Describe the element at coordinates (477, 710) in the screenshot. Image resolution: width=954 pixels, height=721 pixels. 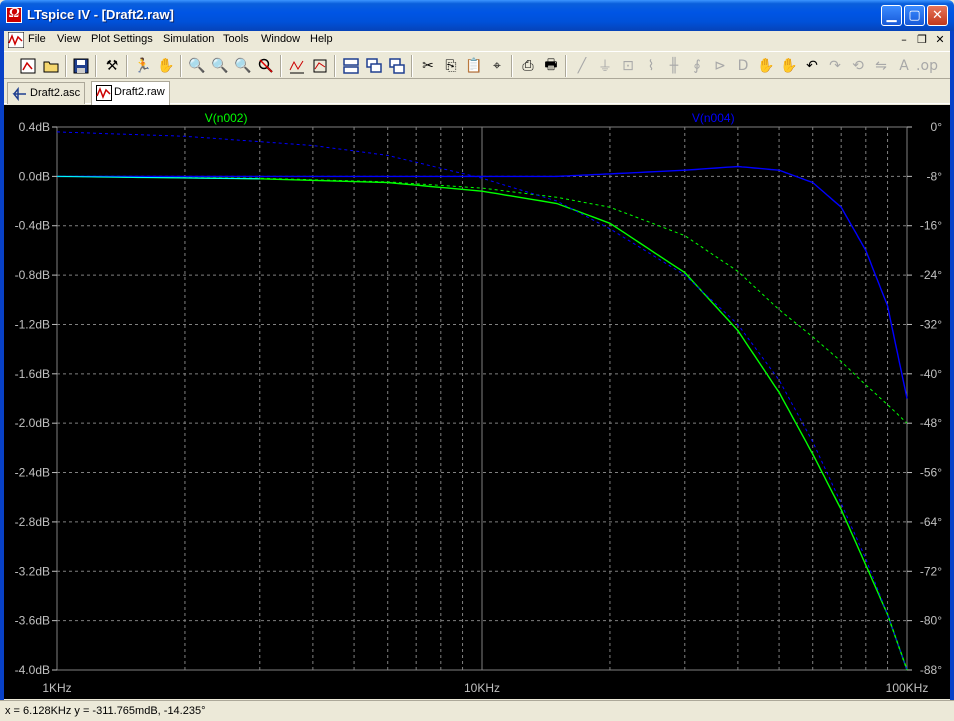
I see `status-bar: x = 6.128KHz y = -311.765mdB, -14.235°` at that location.